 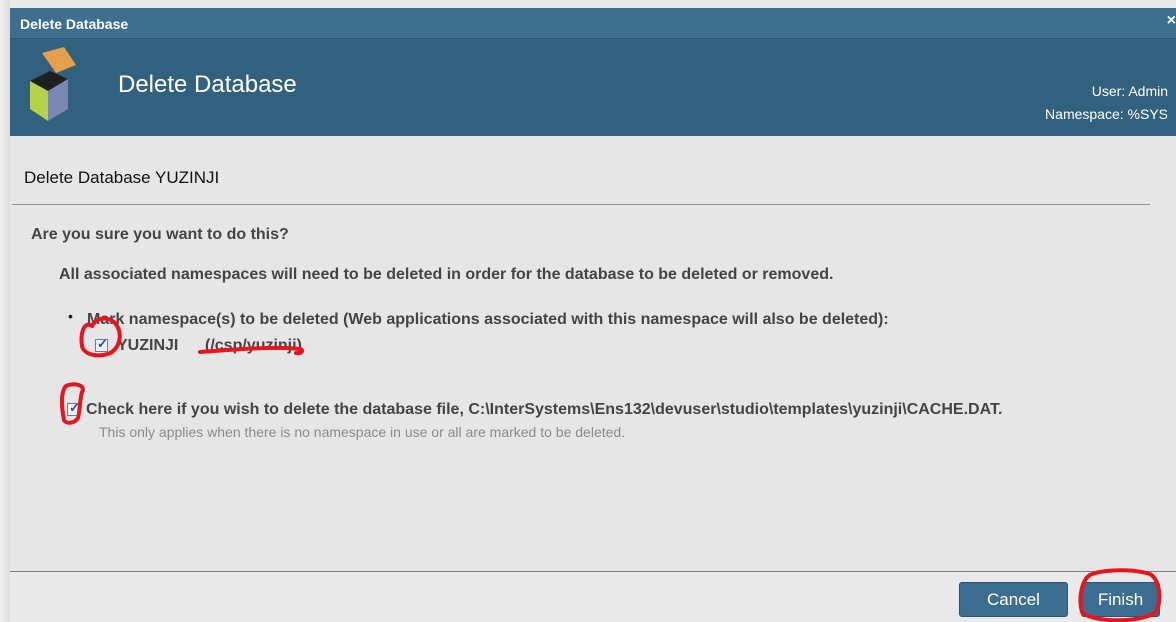 I want to click on close-icon: ×, so click(x=1171, y=21).